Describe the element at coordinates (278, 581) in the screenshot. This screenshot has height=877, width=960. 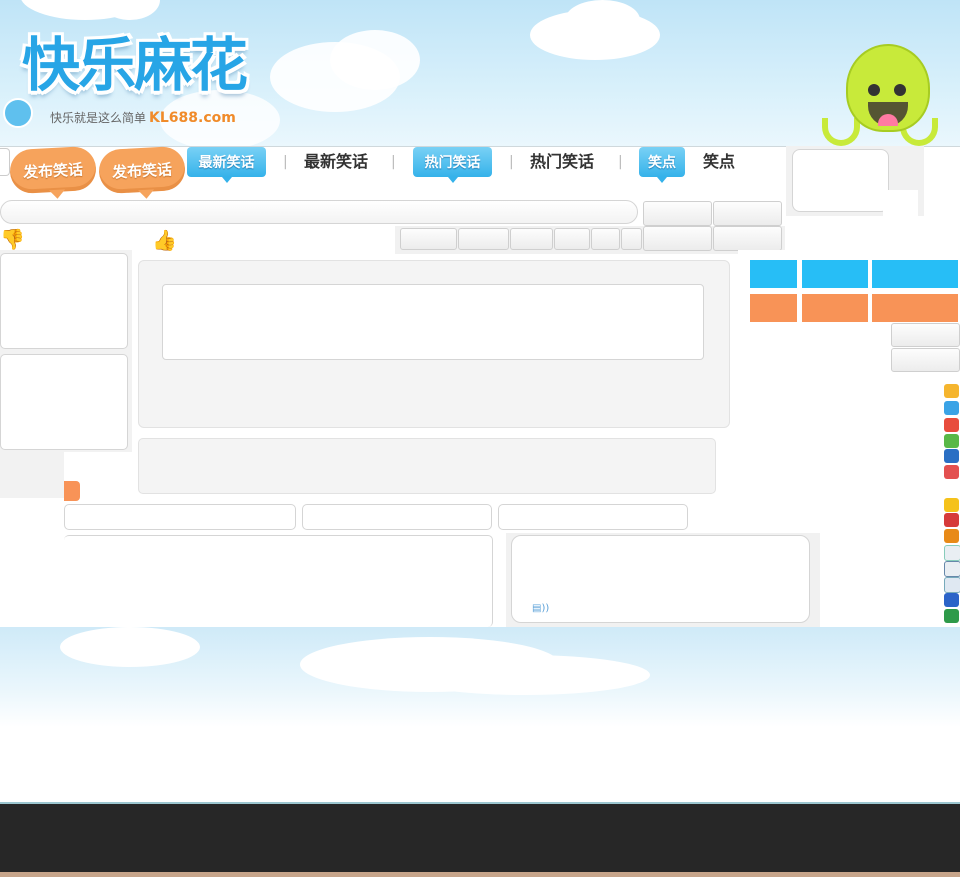
I see `lower-content-box` at that location.